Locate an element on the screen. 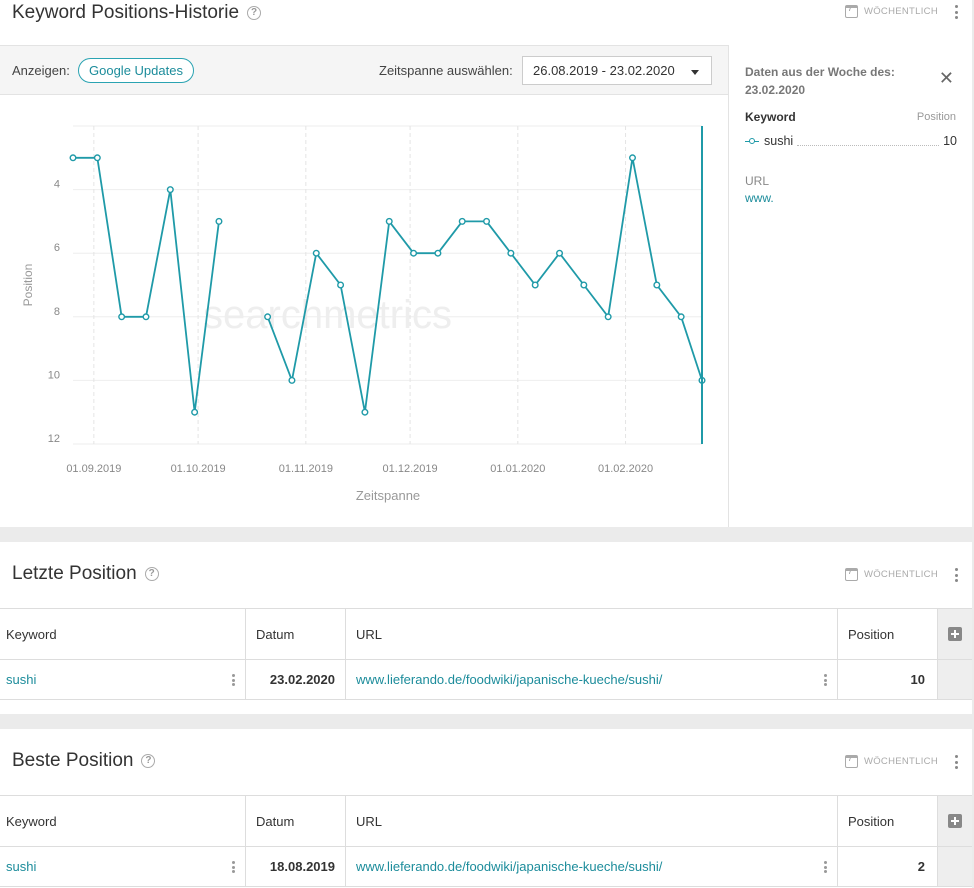 This screenshot has width=974, height=888. x-tick-label: 01.01.2020 is located at coordinates (517, 469).